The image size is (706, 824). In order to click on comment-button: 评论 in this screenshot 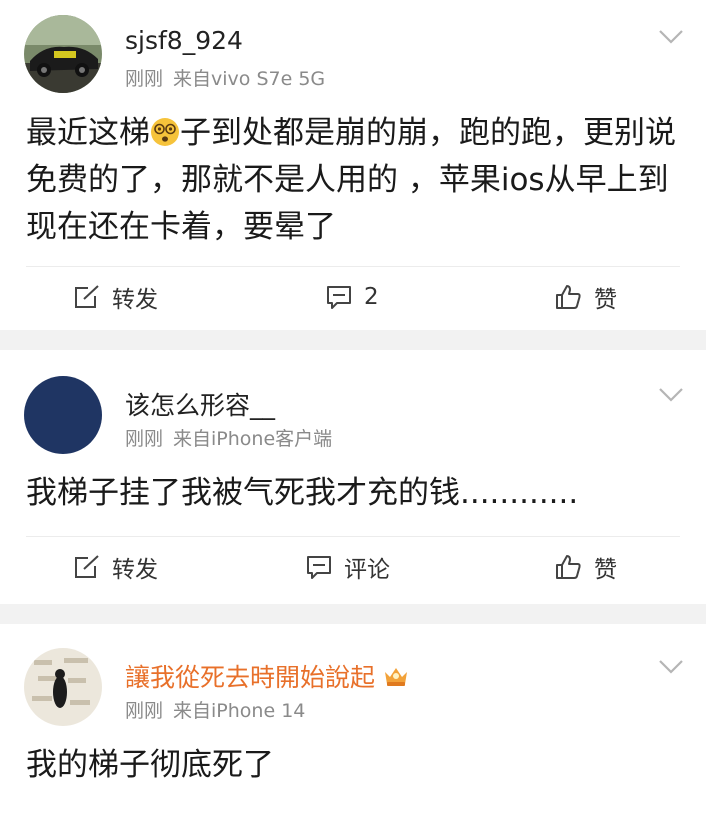, I will do `click(348, 567)`.